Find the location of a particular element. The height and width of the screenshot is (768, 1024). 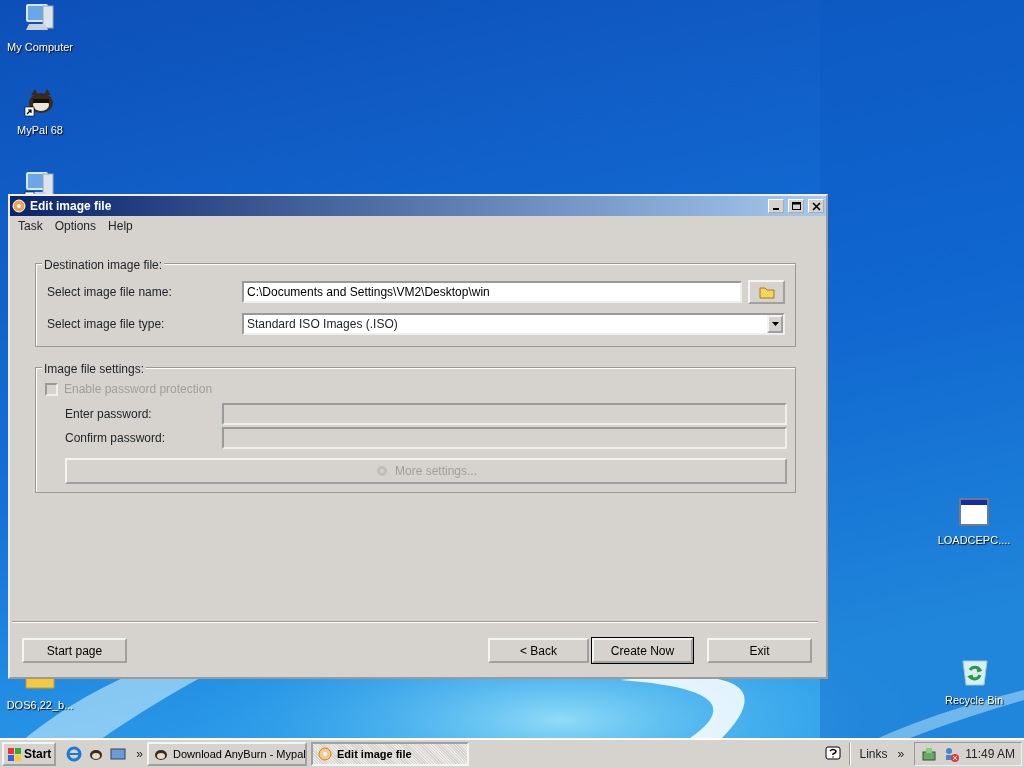

minimize-button is located at coordinates (776, 206).